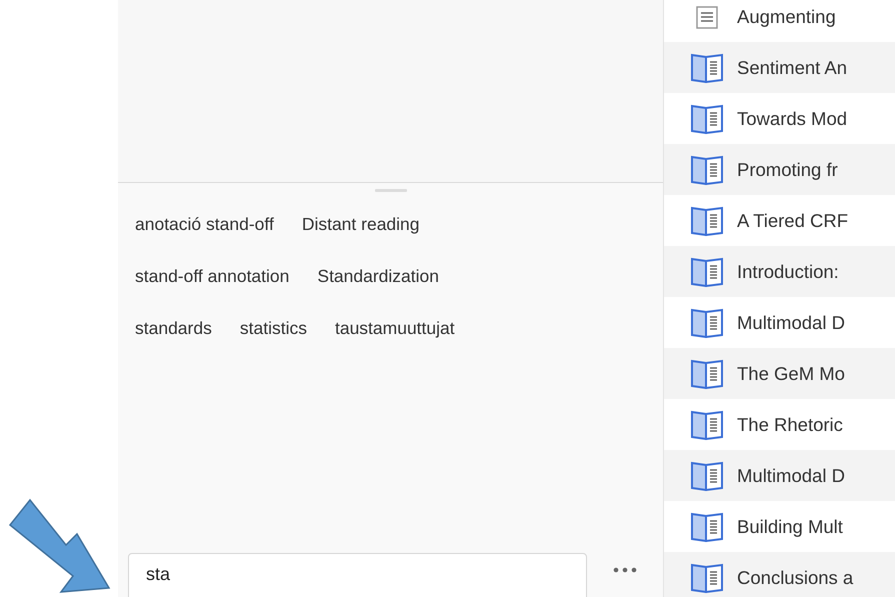 The height and width of the screenshot is (597, 895). What do you see at coordinates (779, 271) in the screenshot?
I see `list-item: Introduction:` at bounding box center [779, 271].